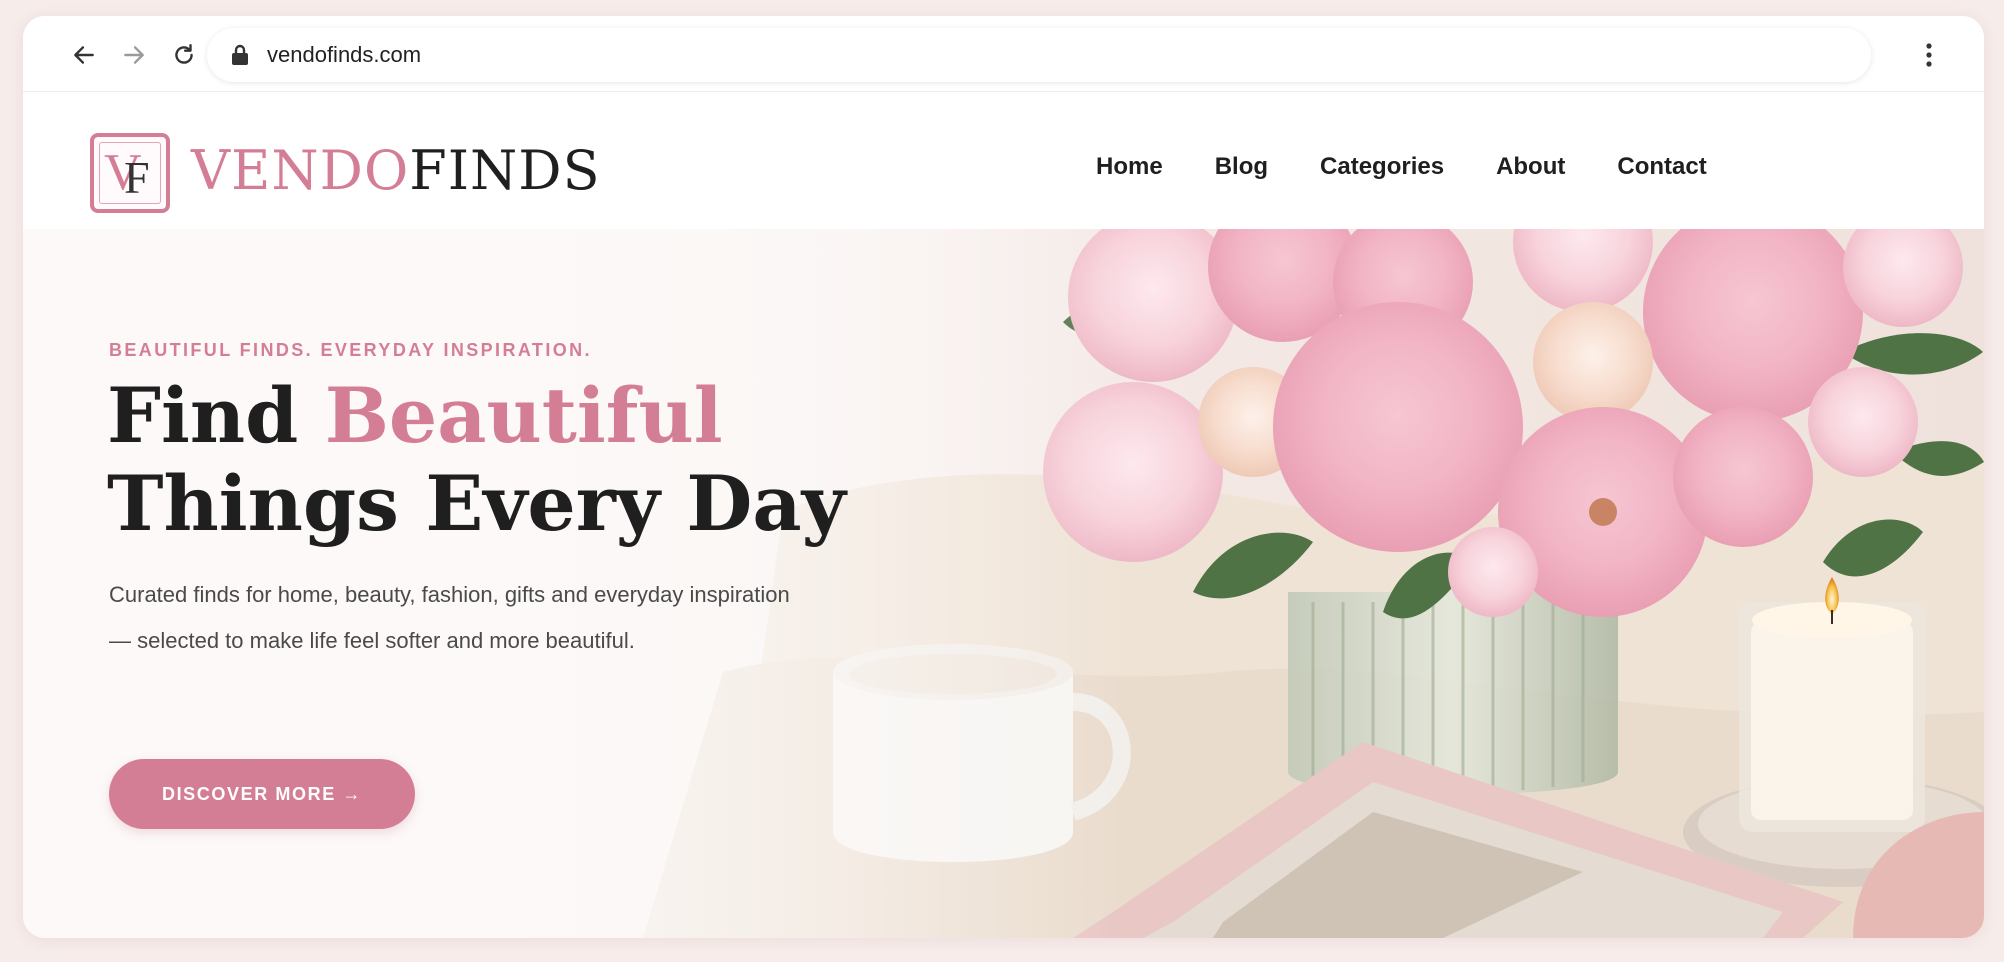  I want to click on forward-button, so click(134, 55).